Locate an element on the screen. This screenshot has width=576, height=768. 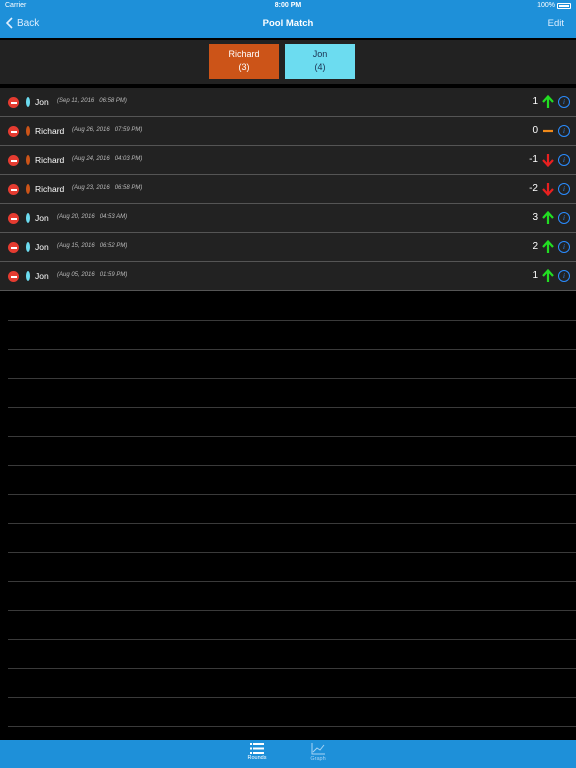
player-name: Jon is located at coordinates (320, 54).